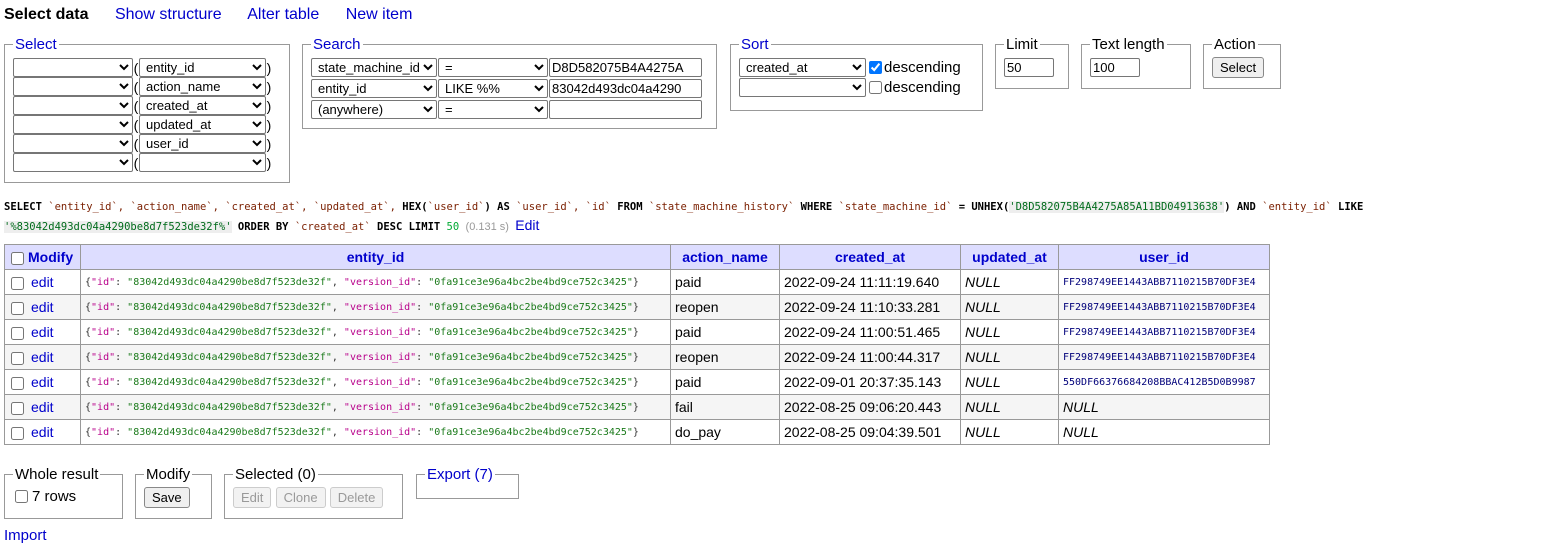 The image size is (1543, 556). Describe the element at coordinates (168, 14) in the screenshot. I see `menu-show-structure: Show structure` at that location.